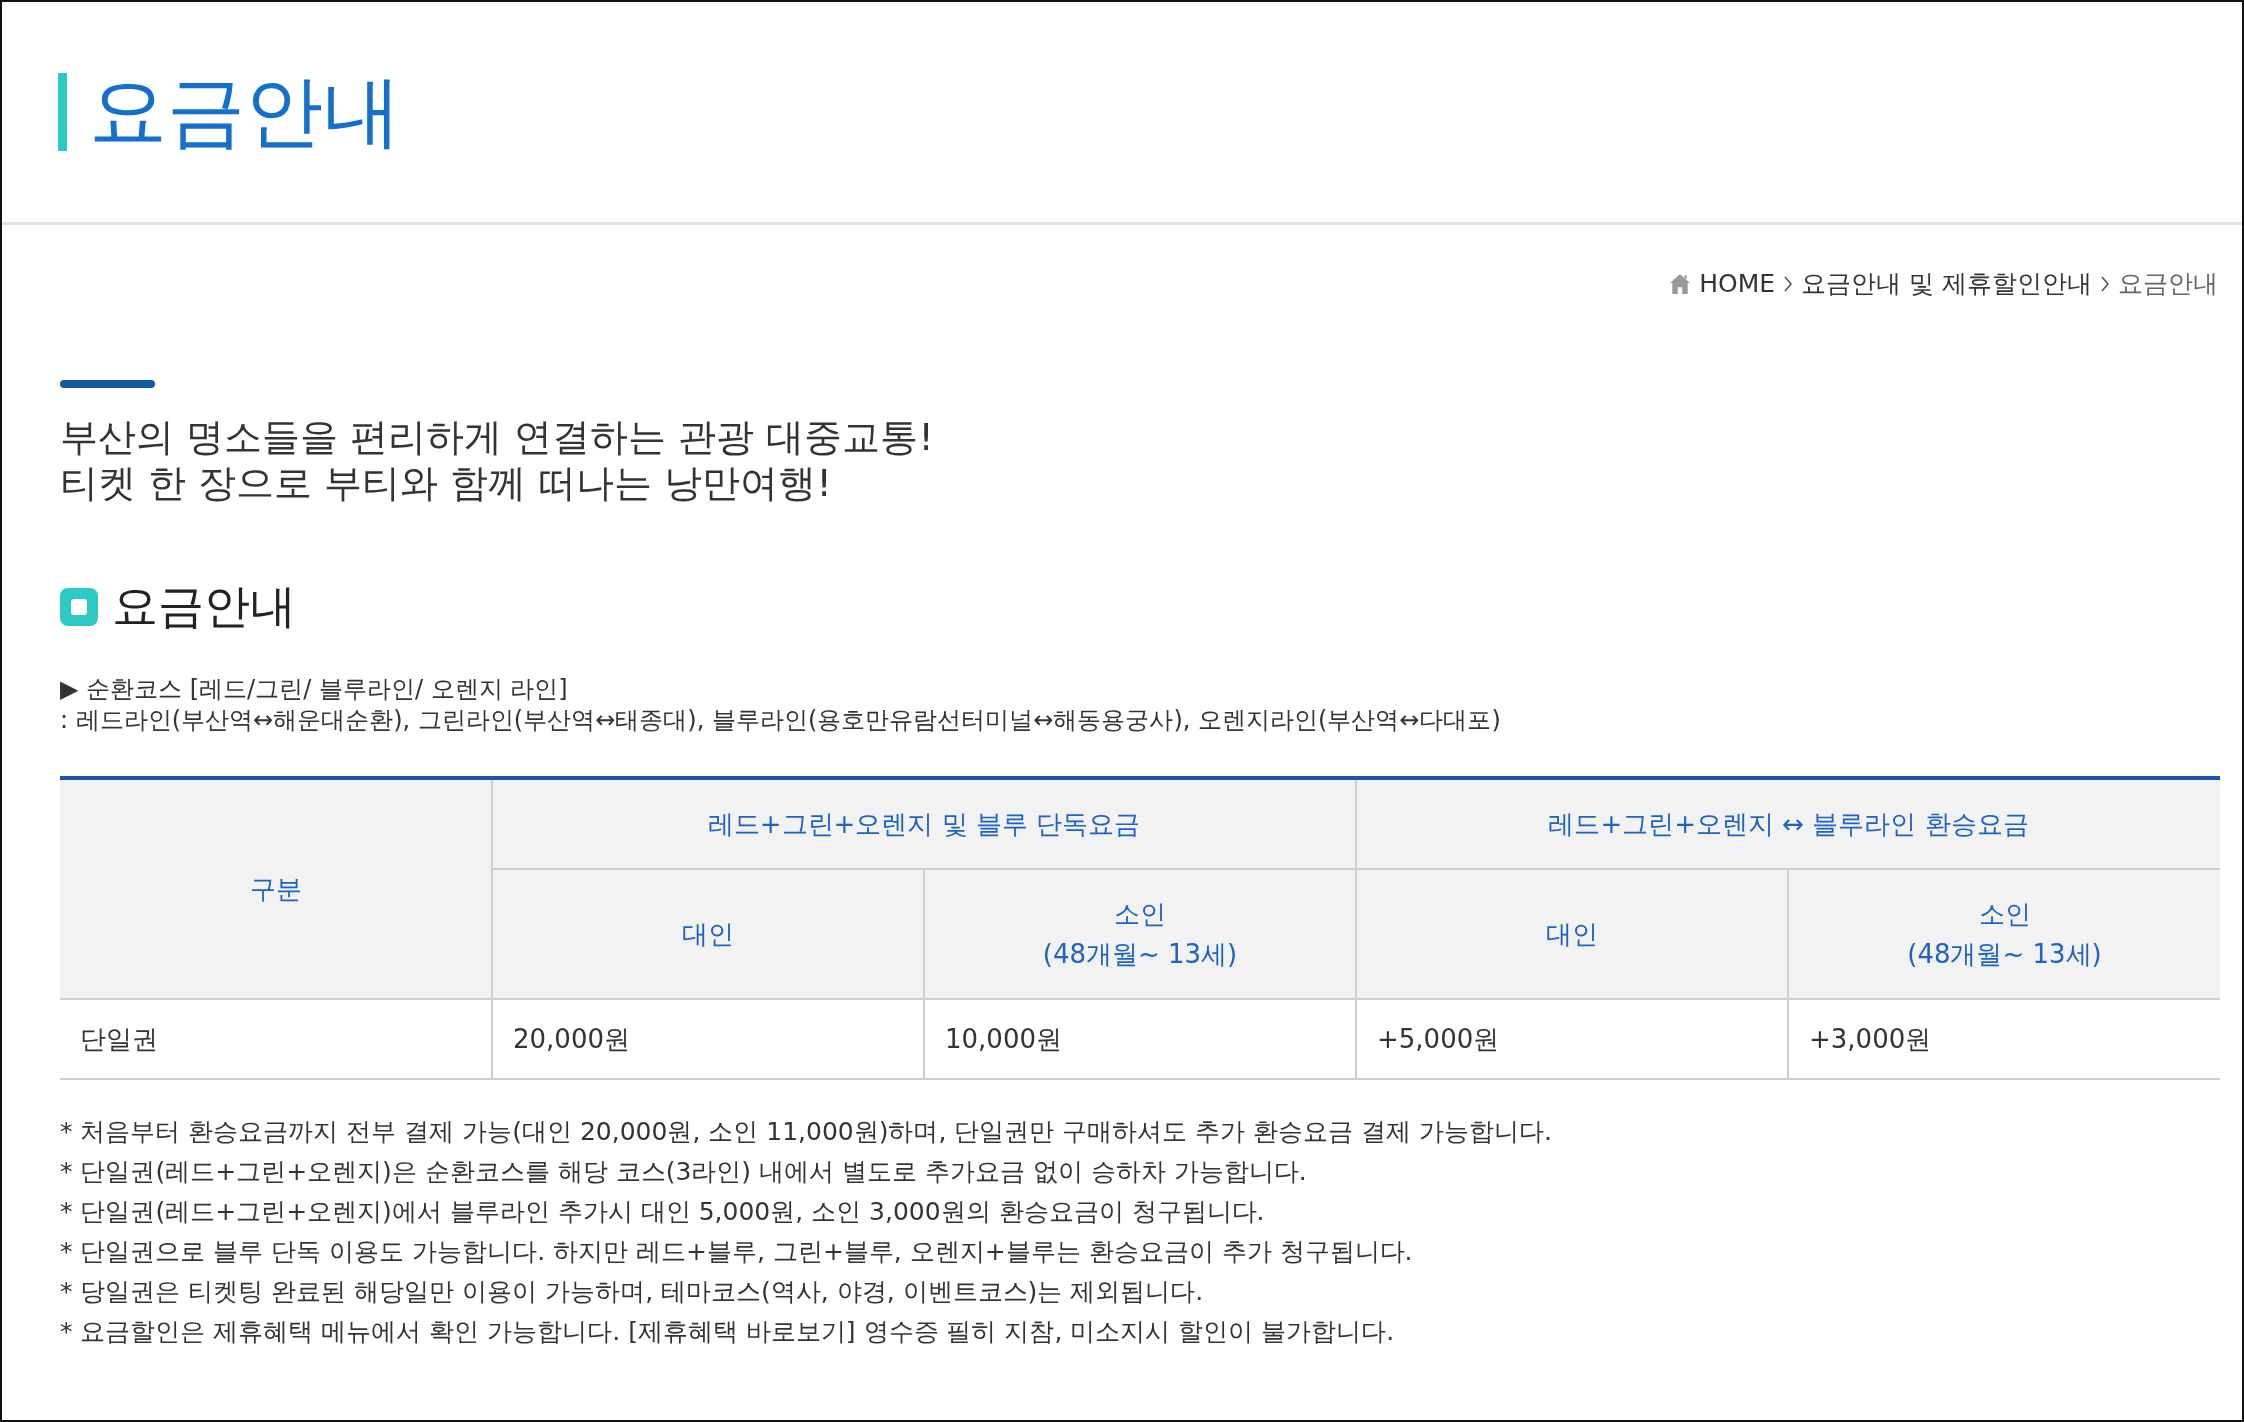  I want to click on note-text: * 처음부터 환승요금까지 전부 결제 가능(대인 20,000원, 소인 11,000원)하며, 단일권만 구매하셔도 추가 환승요금 결제 가능합니다., so click(807, 1132).